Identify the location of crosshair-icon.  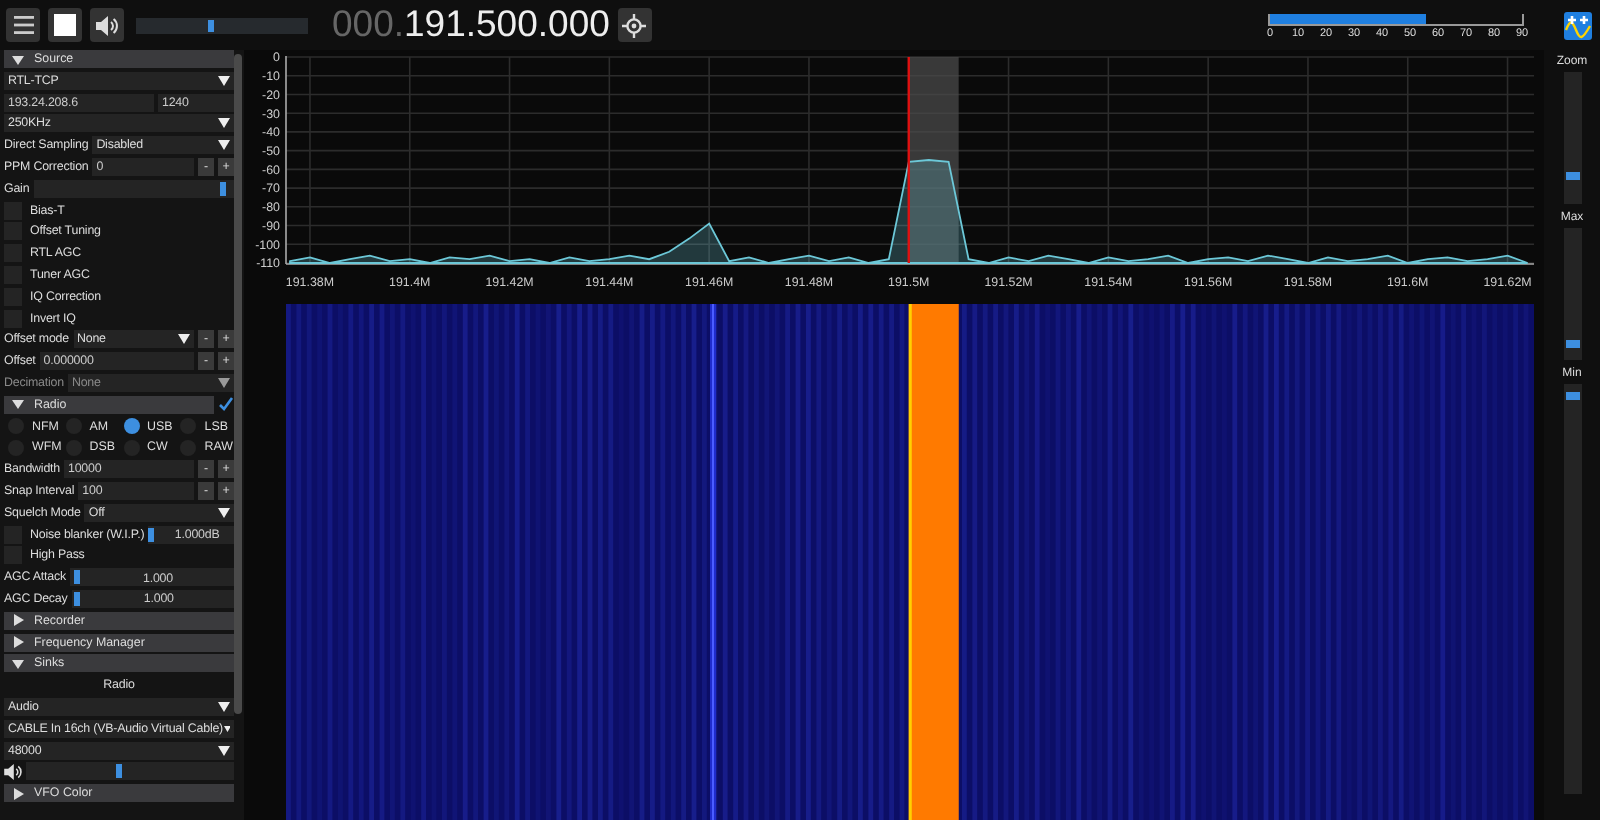
(634, 25).